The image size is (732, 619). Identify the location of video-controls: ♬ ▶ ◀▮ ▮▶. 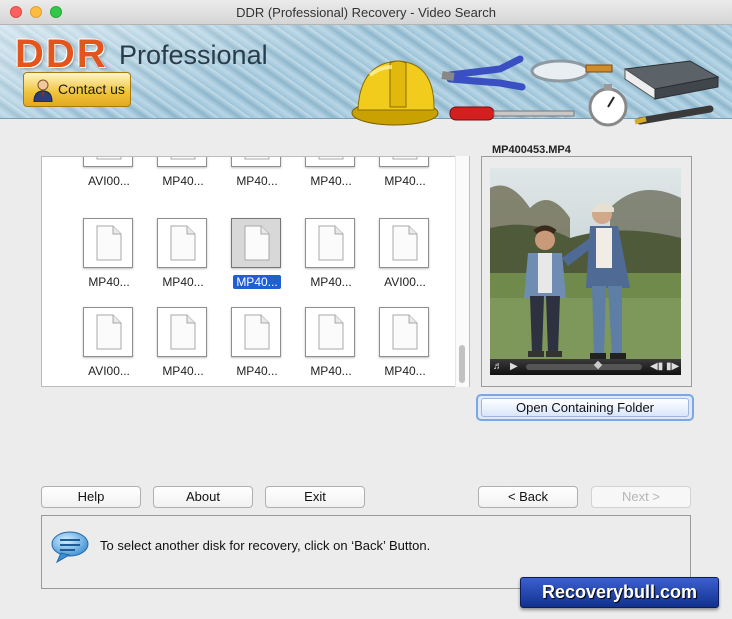
(585, 367).